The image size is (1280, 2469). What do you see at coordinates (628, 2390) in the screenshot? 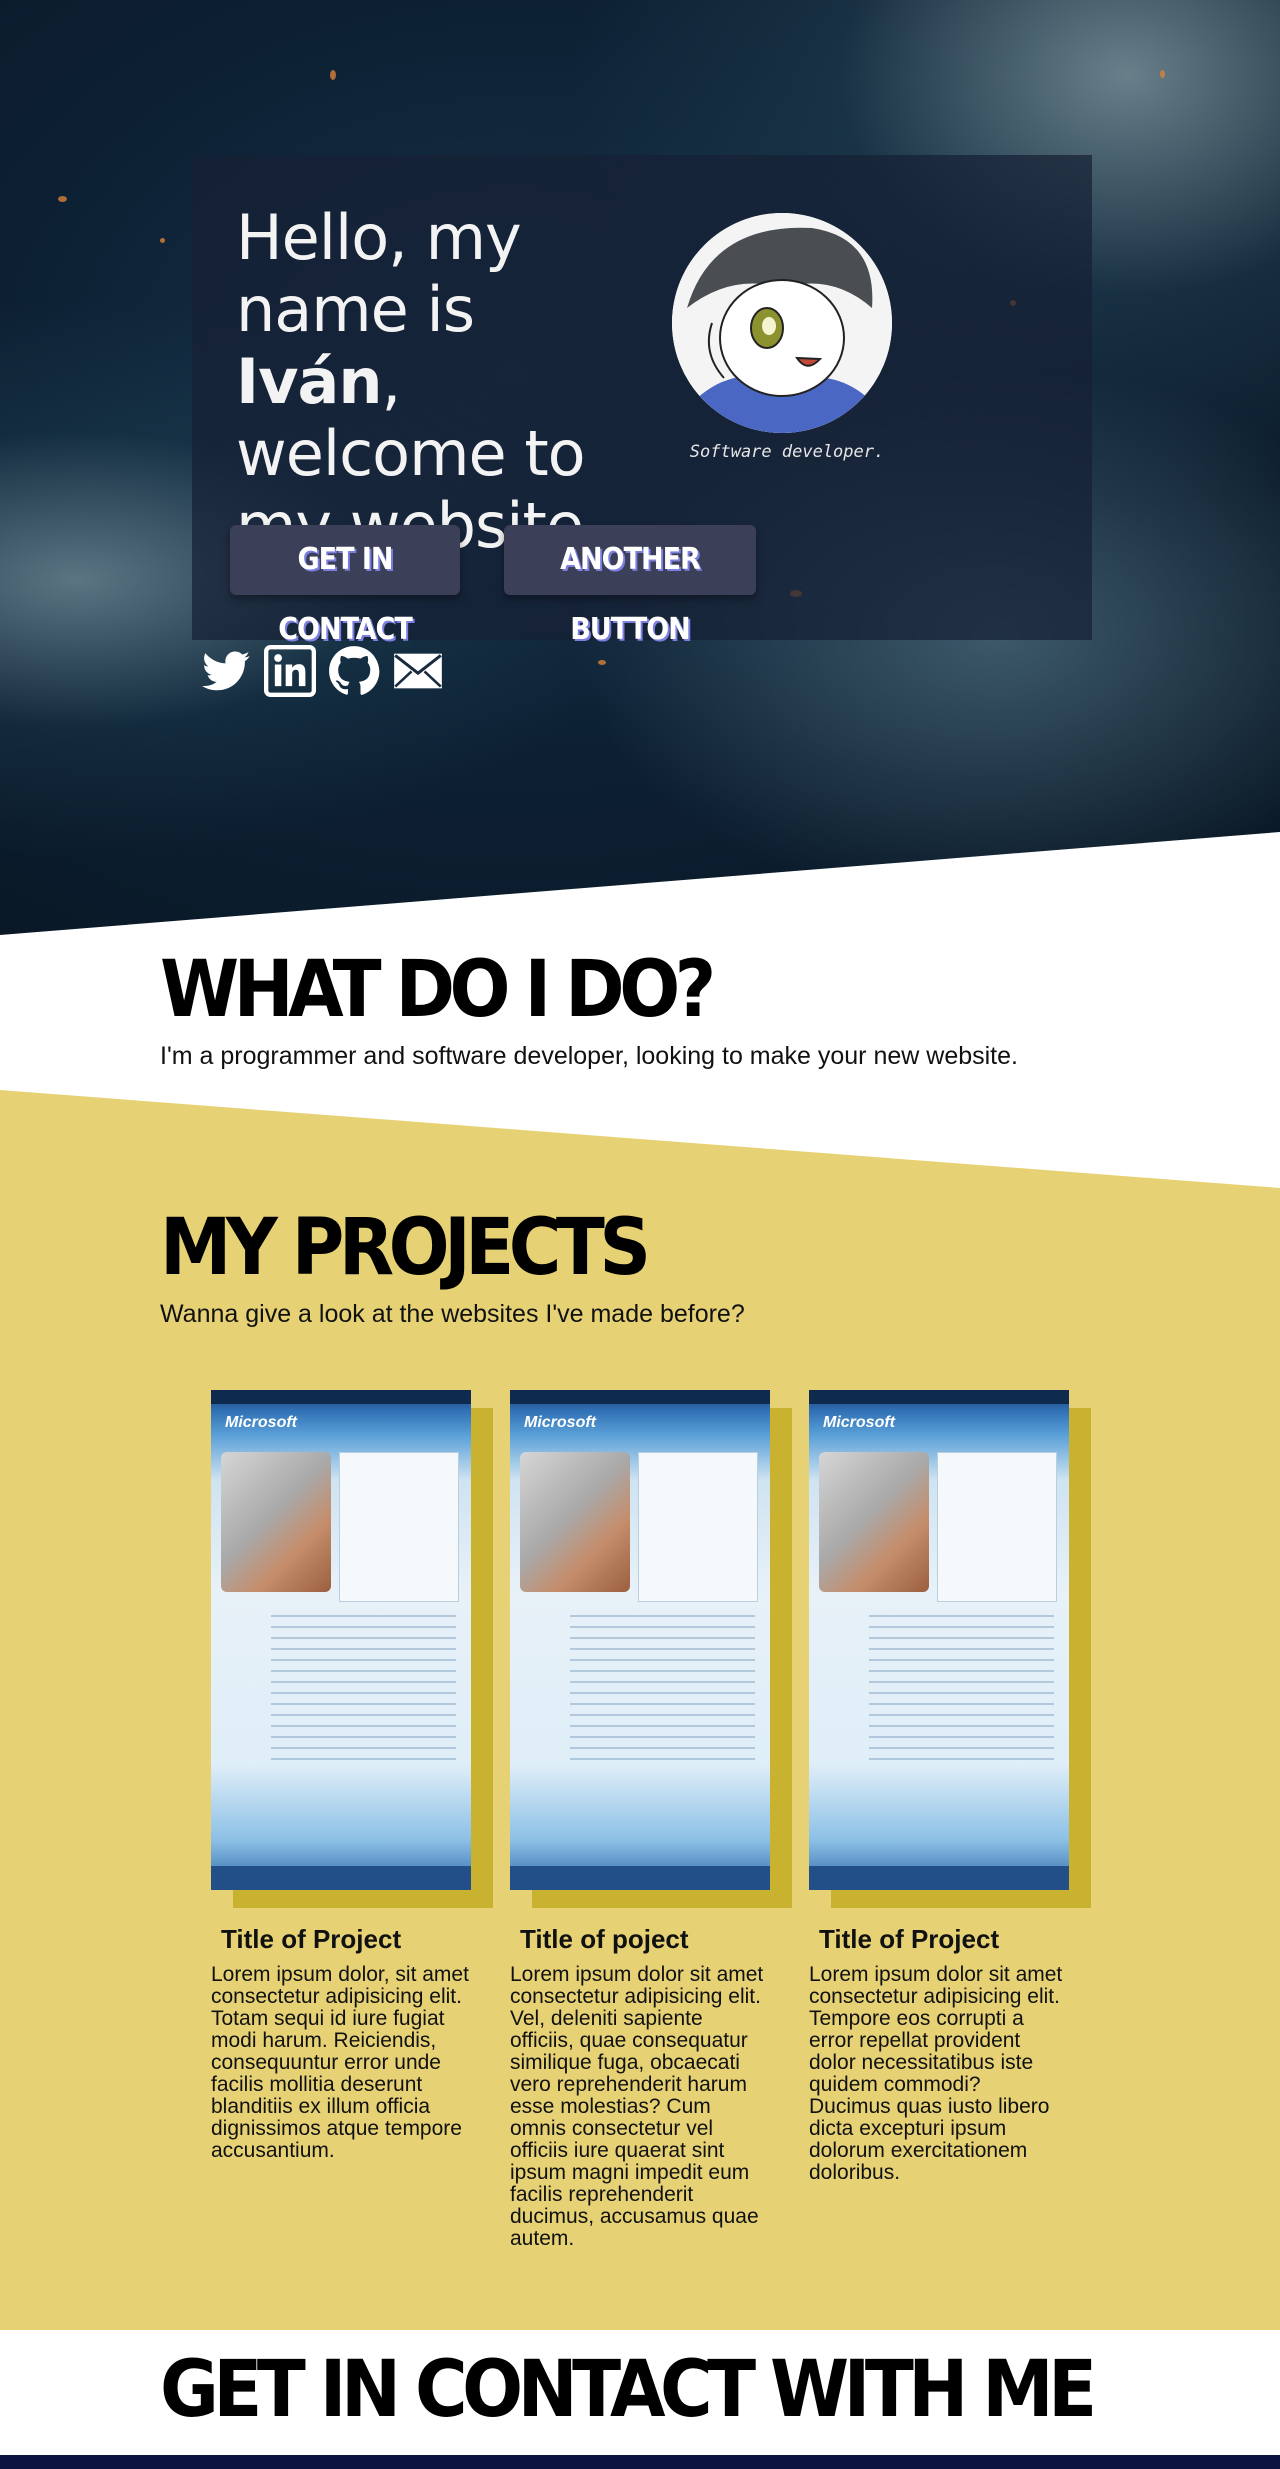
I see `get-in-contact-title: GET IN CONTACT WITH ME` at bounding box center [628, 2390].